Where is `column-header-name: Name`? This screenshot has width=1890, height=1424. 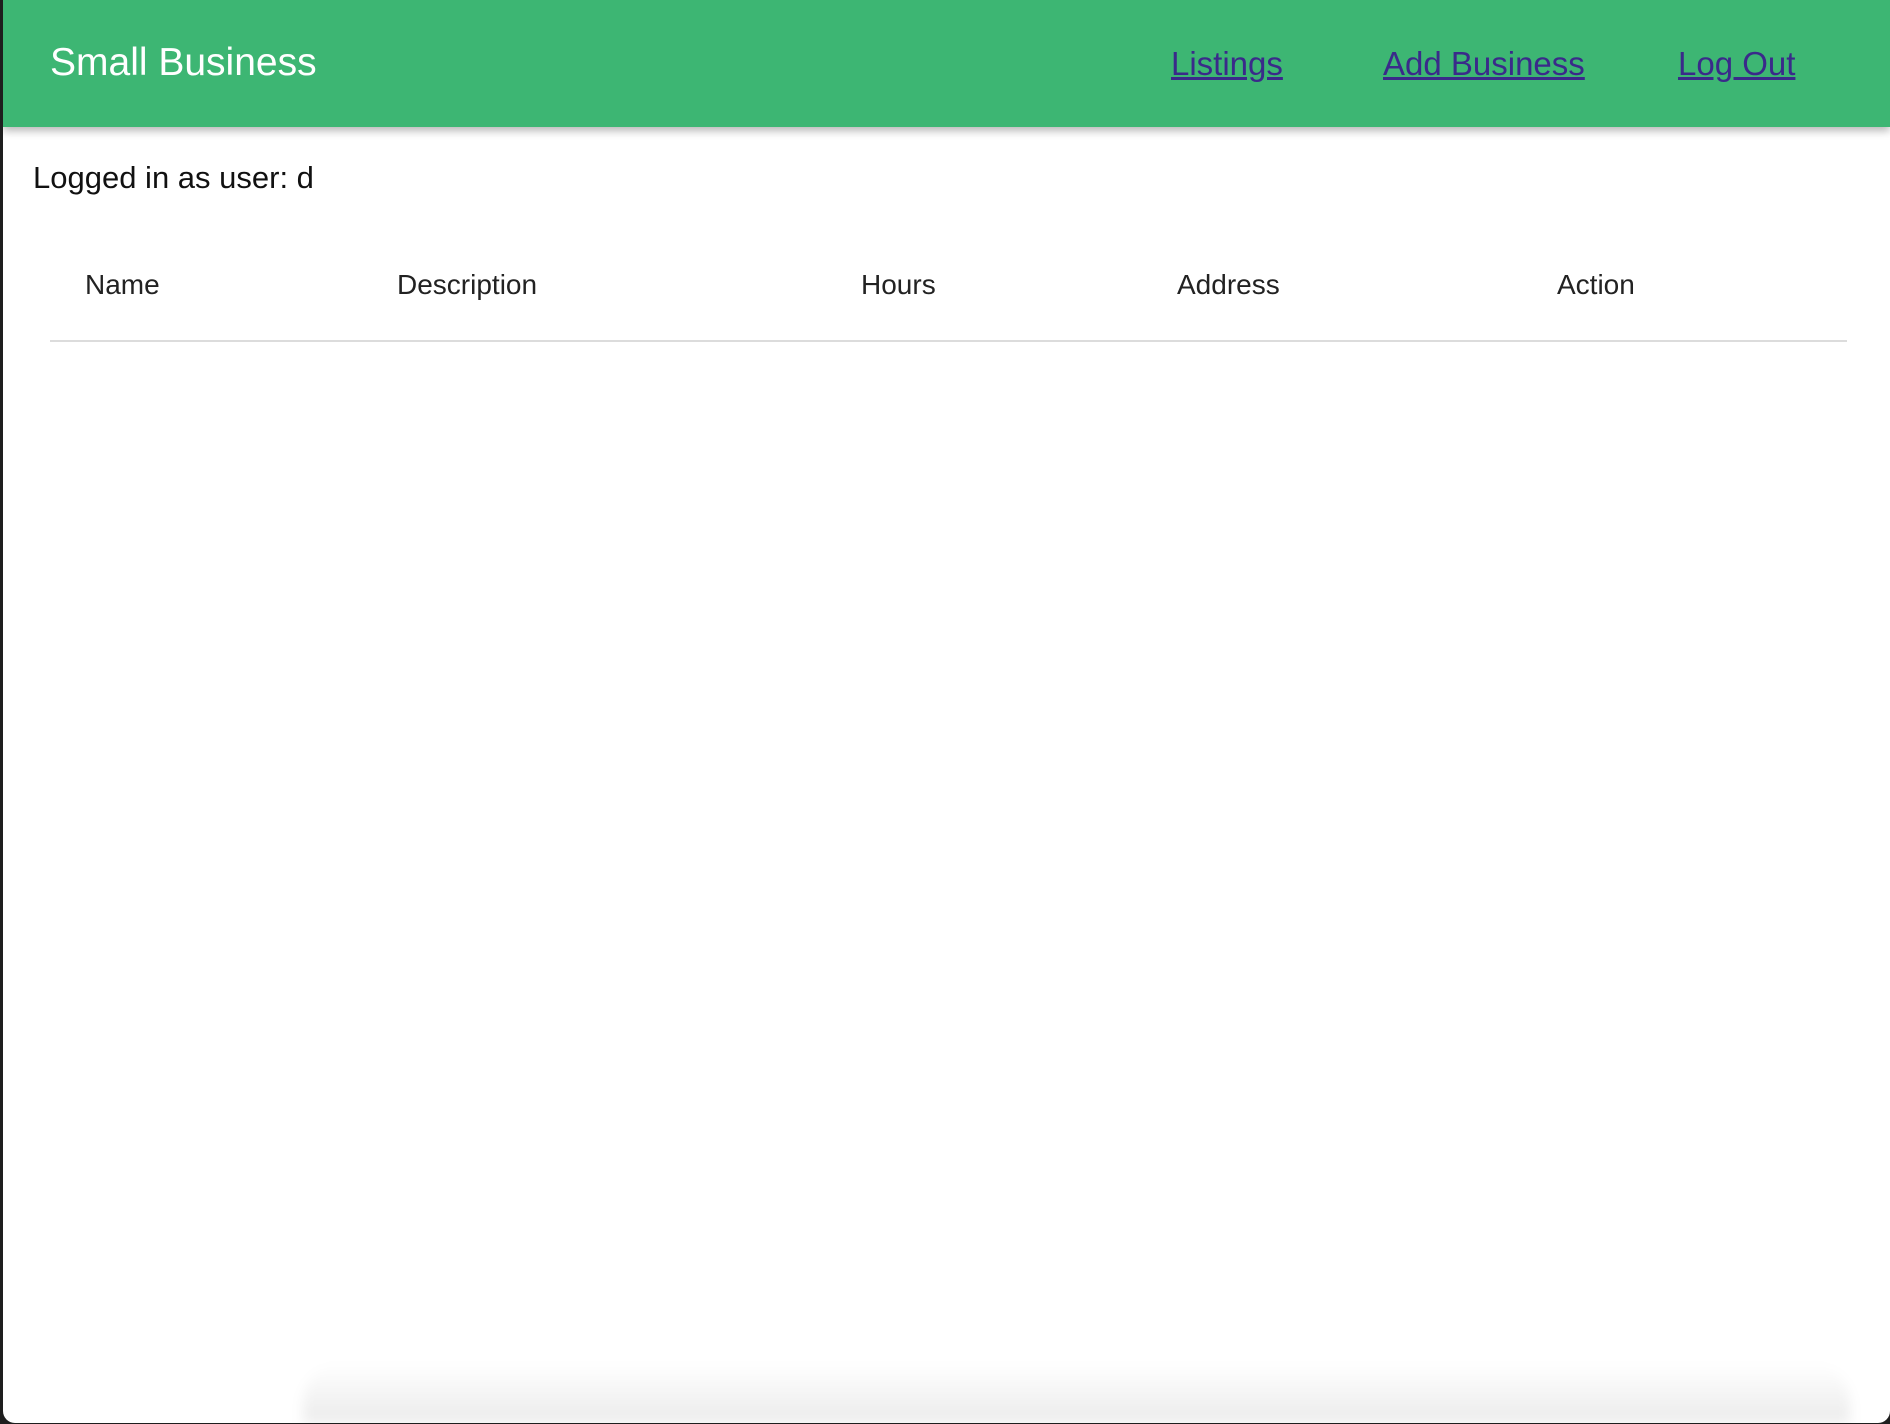
column-header-name: Name is located at coordinates (122, 284).